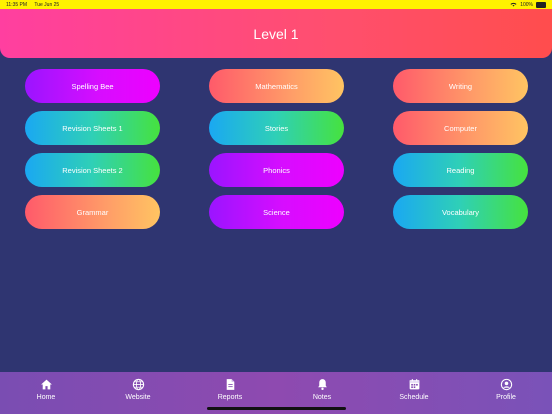 The width and height of the screenshot is (552, 414). Describe the element at coordinates (276, 86) in the screenshot. I see `subject-button: Mathematics` at that location.